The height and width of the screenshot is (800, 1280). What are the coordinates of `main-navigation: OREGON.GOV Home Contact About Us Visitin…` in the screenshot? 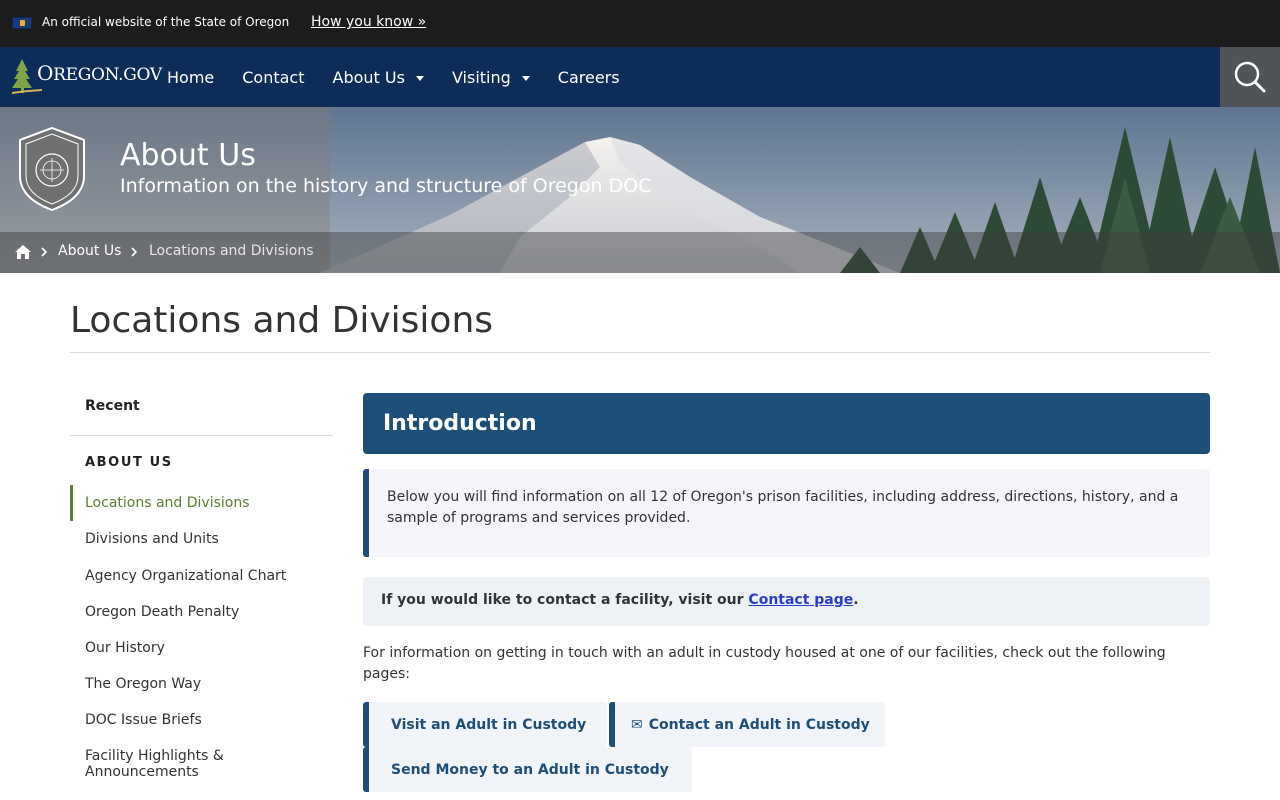 It's located at (640, 77).